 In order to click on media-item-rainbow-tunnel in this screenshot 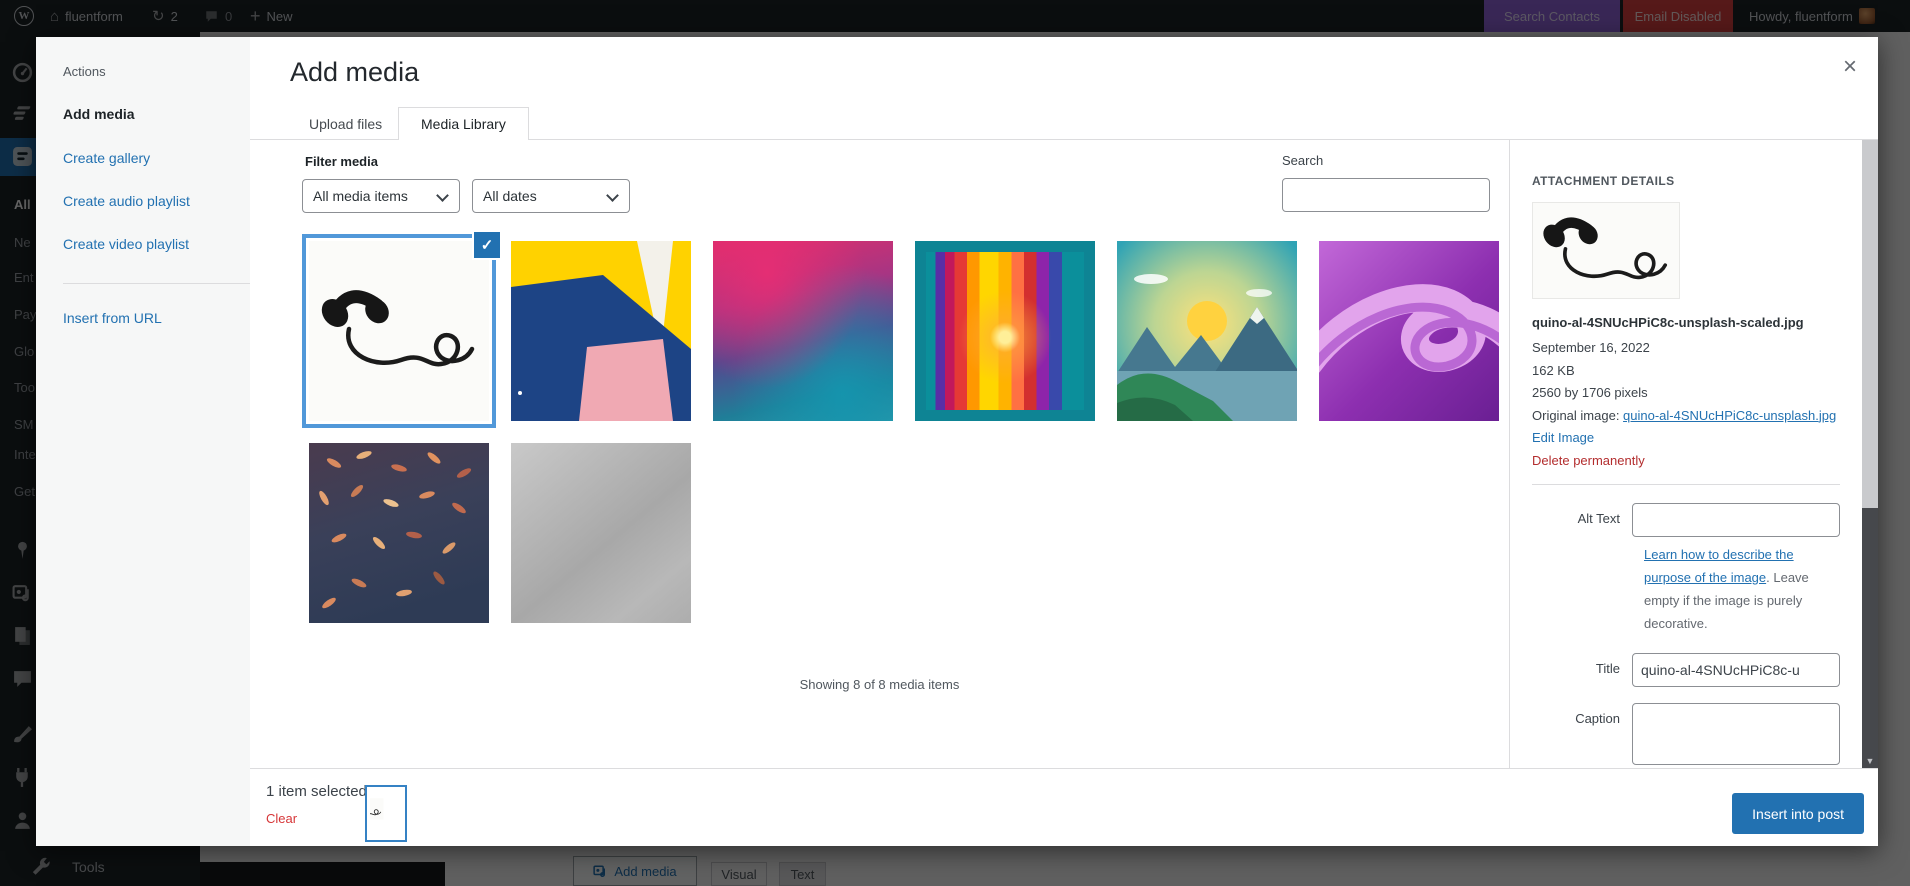, I will do `click(1005, 331)`.